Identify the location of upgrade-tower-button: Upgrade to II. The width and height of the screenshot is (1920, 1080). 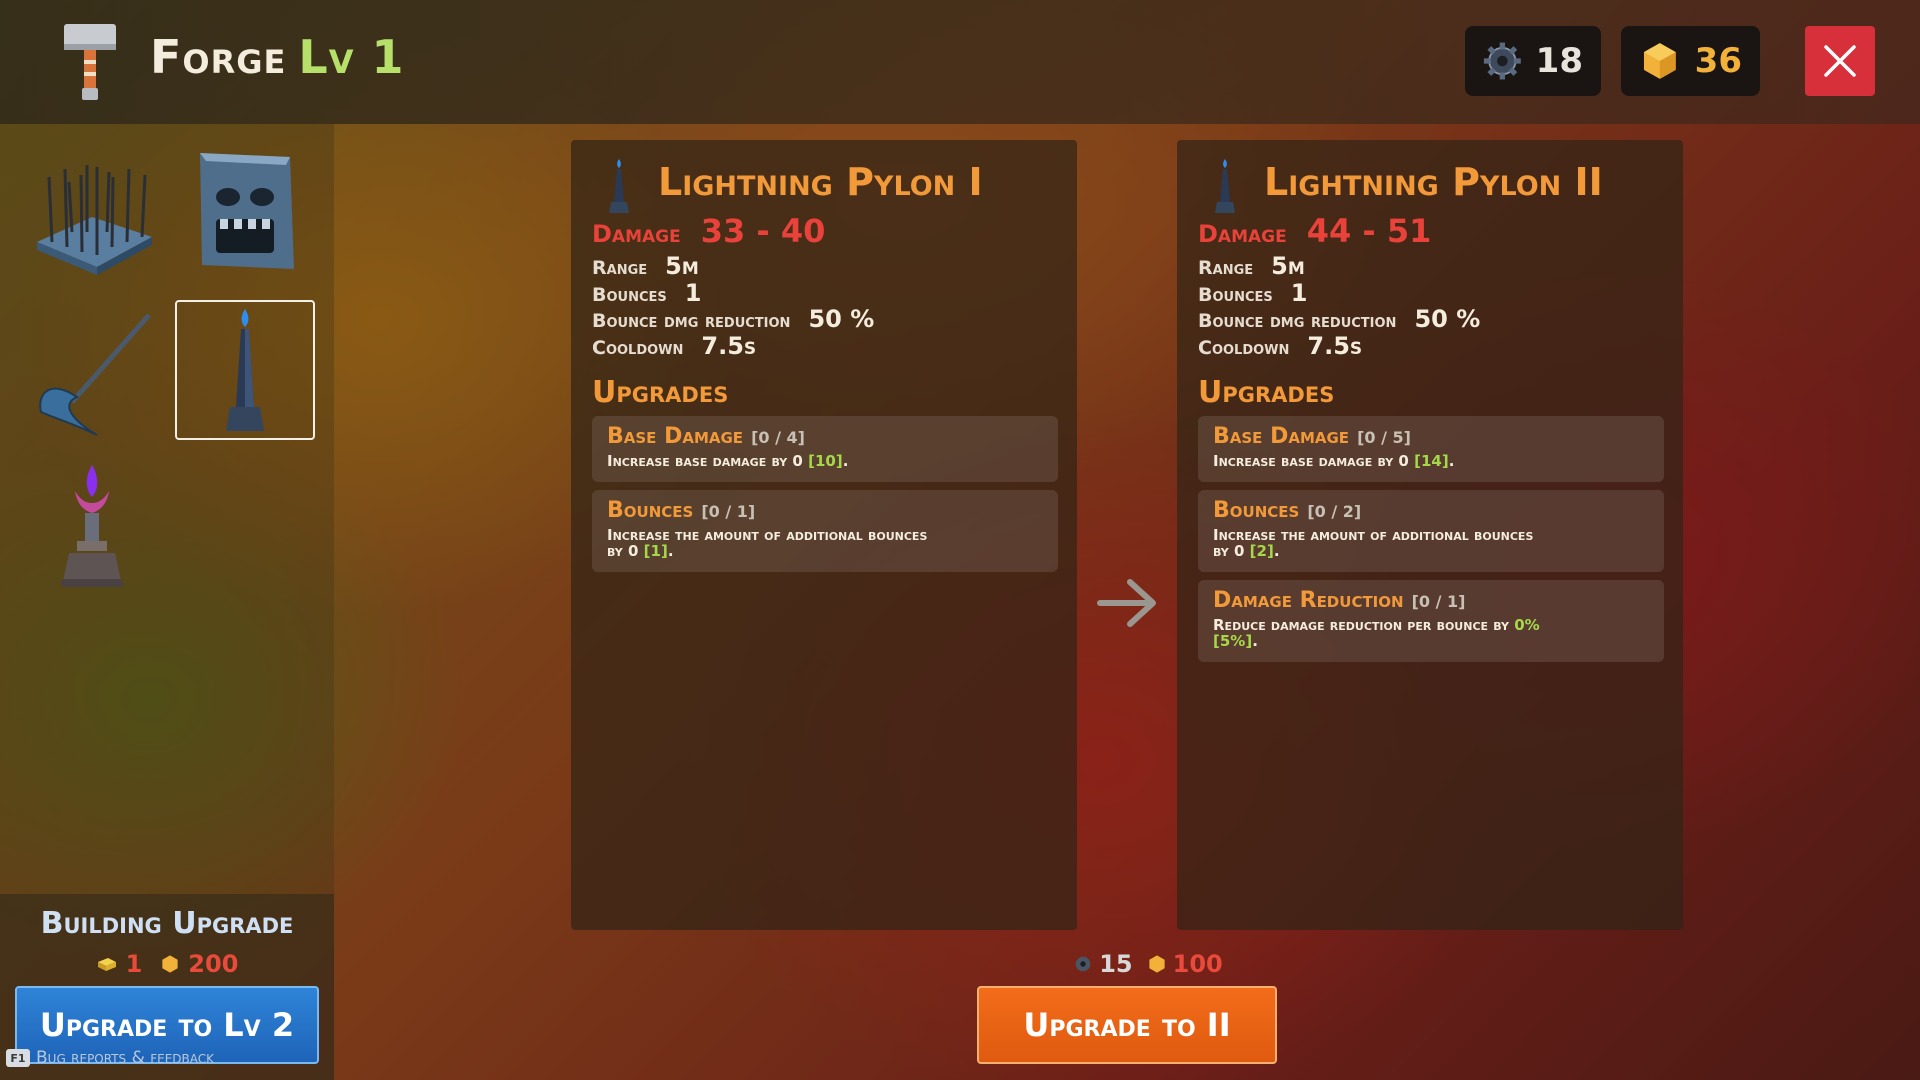
(1127, 1025).